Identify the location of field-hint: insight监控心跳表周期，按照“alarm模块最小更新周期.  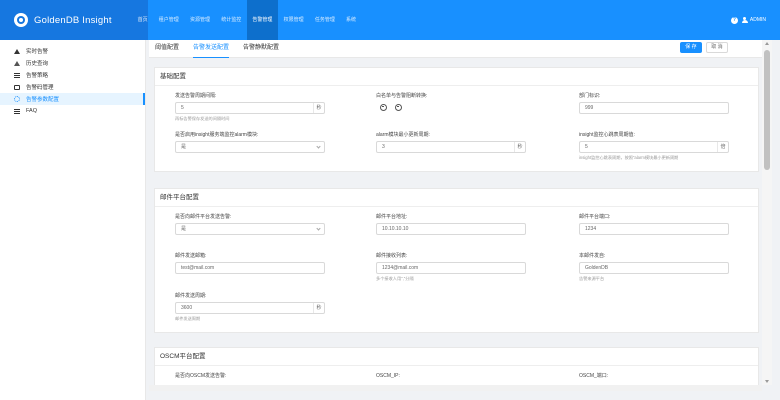
(629, 157).